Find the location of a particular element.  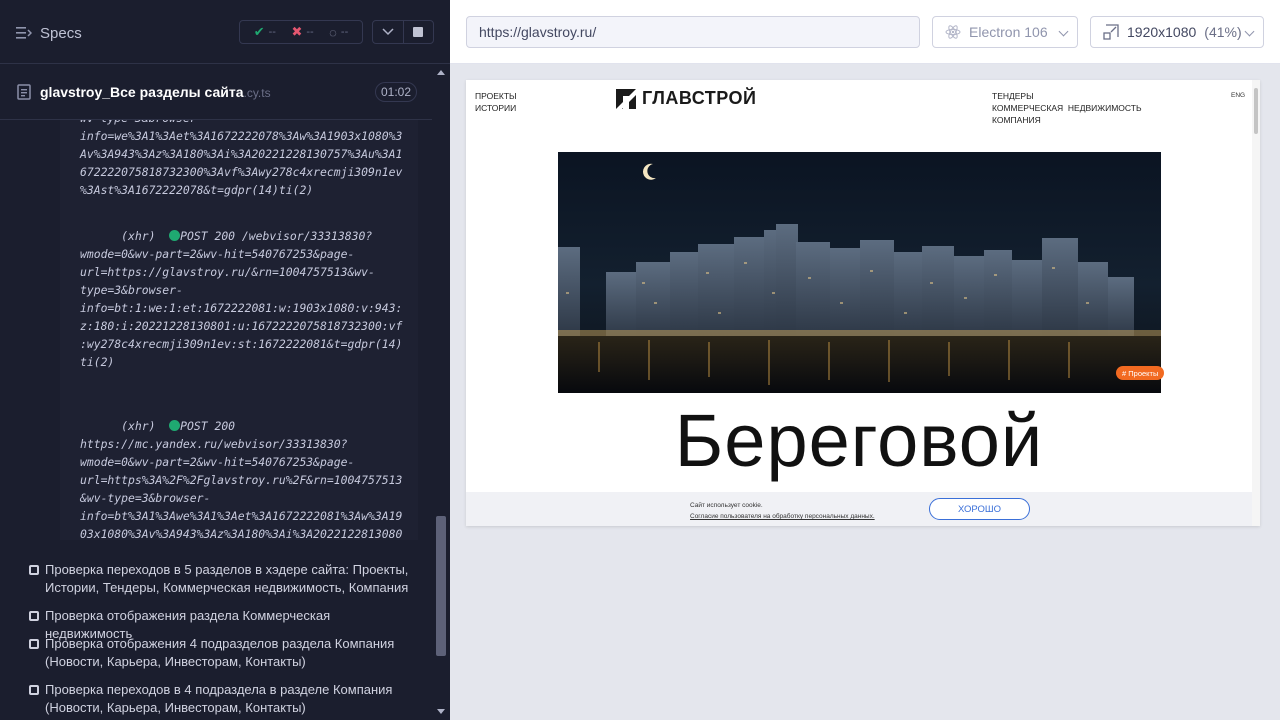

run-controls is located at coordinates (403, 32).